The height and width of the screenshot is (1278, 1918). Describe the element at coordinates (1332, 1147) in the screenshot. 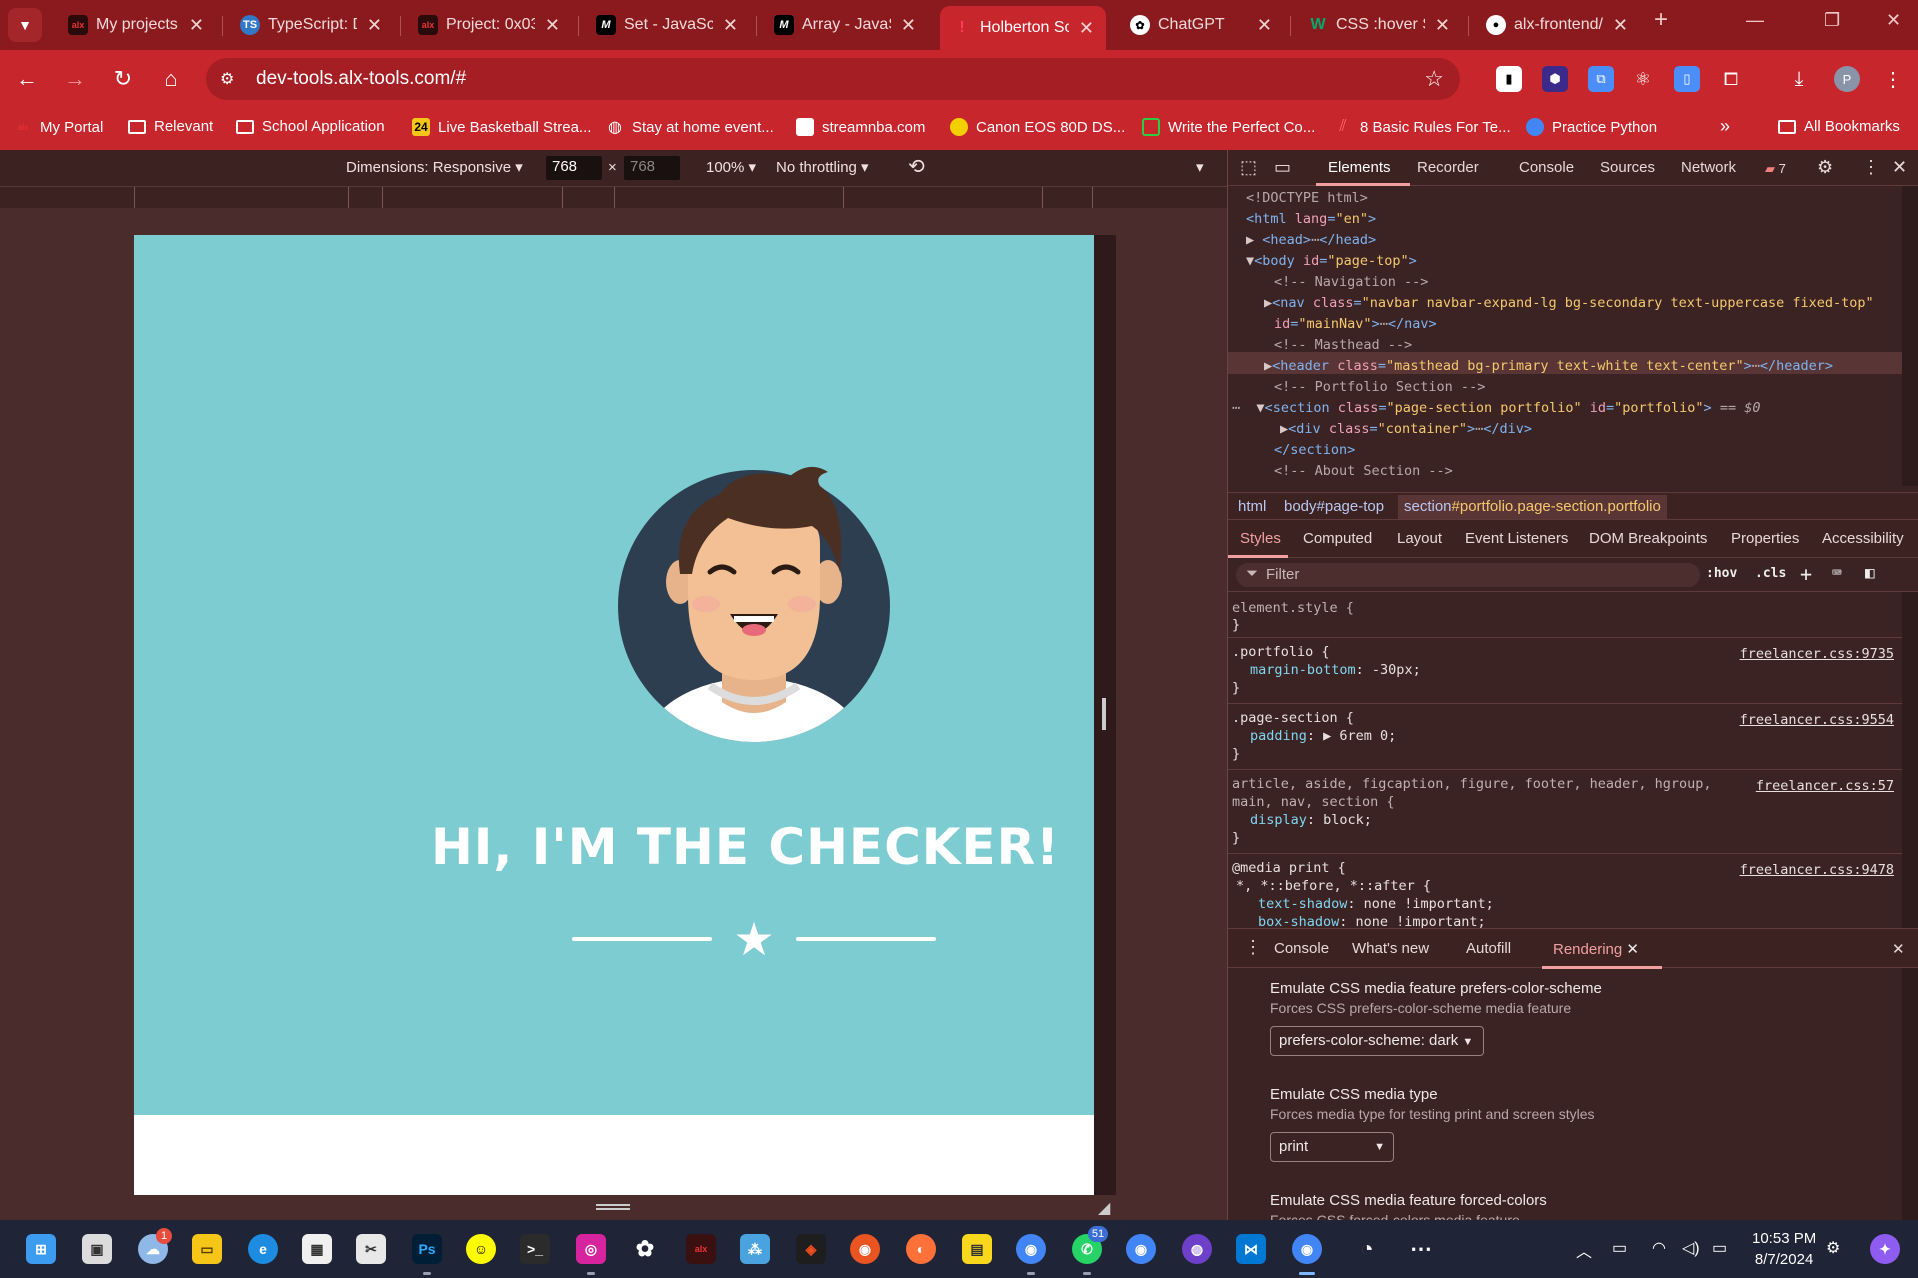

I see `media-type-select: print ▼` at that location.